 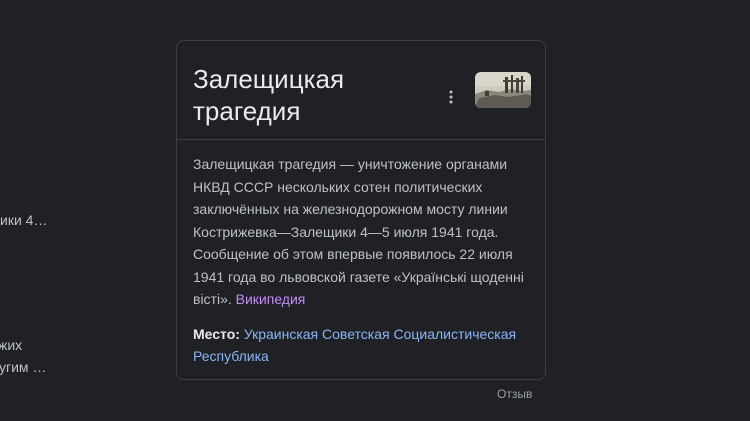 What do you see at coordinates (271, 299) in the screenshot?
I see `wikipedia-source-link: Википедия` at bounding box center [271, 299].